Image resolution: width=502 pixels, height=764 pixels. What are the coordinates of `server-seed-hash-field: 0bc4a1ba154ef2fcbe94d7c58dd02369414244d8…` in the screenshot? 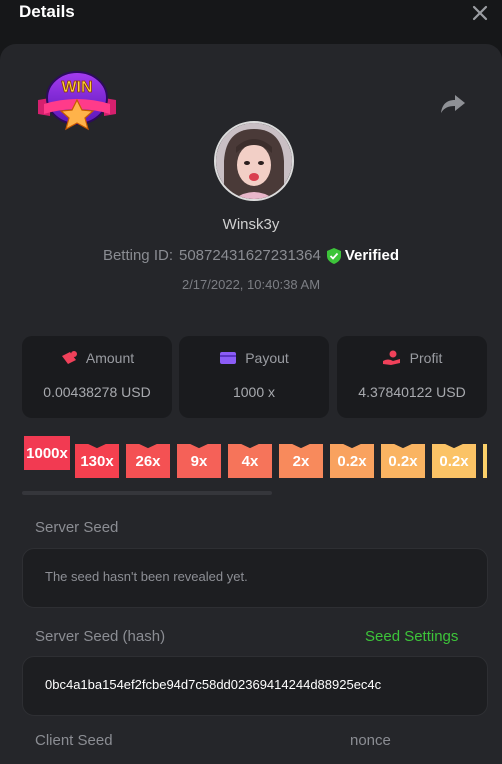 It's located at (255, 686).